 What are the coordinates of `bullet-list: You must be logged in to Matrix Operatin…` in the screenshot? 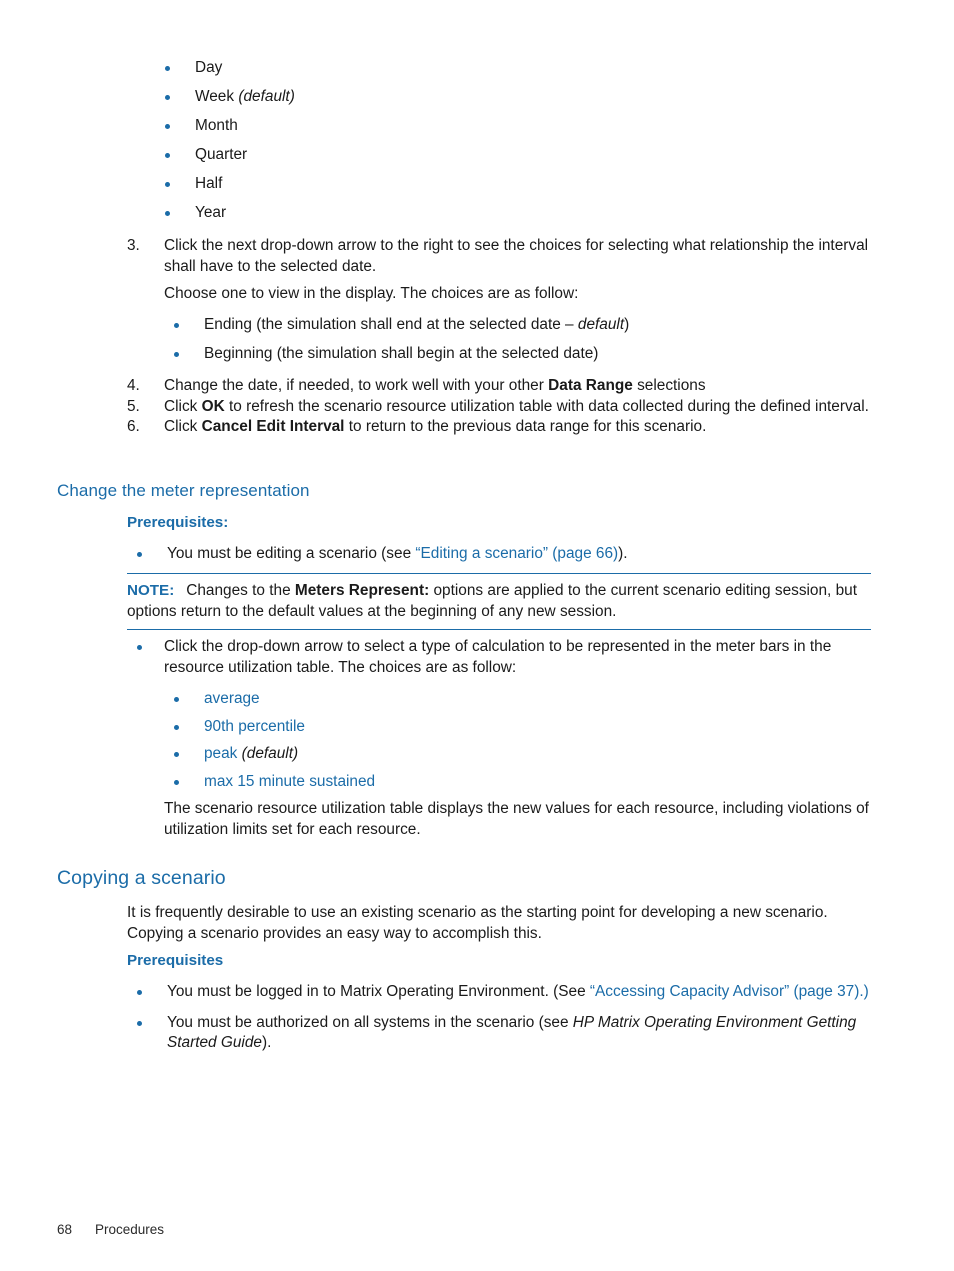 It's located at (501, 1018).